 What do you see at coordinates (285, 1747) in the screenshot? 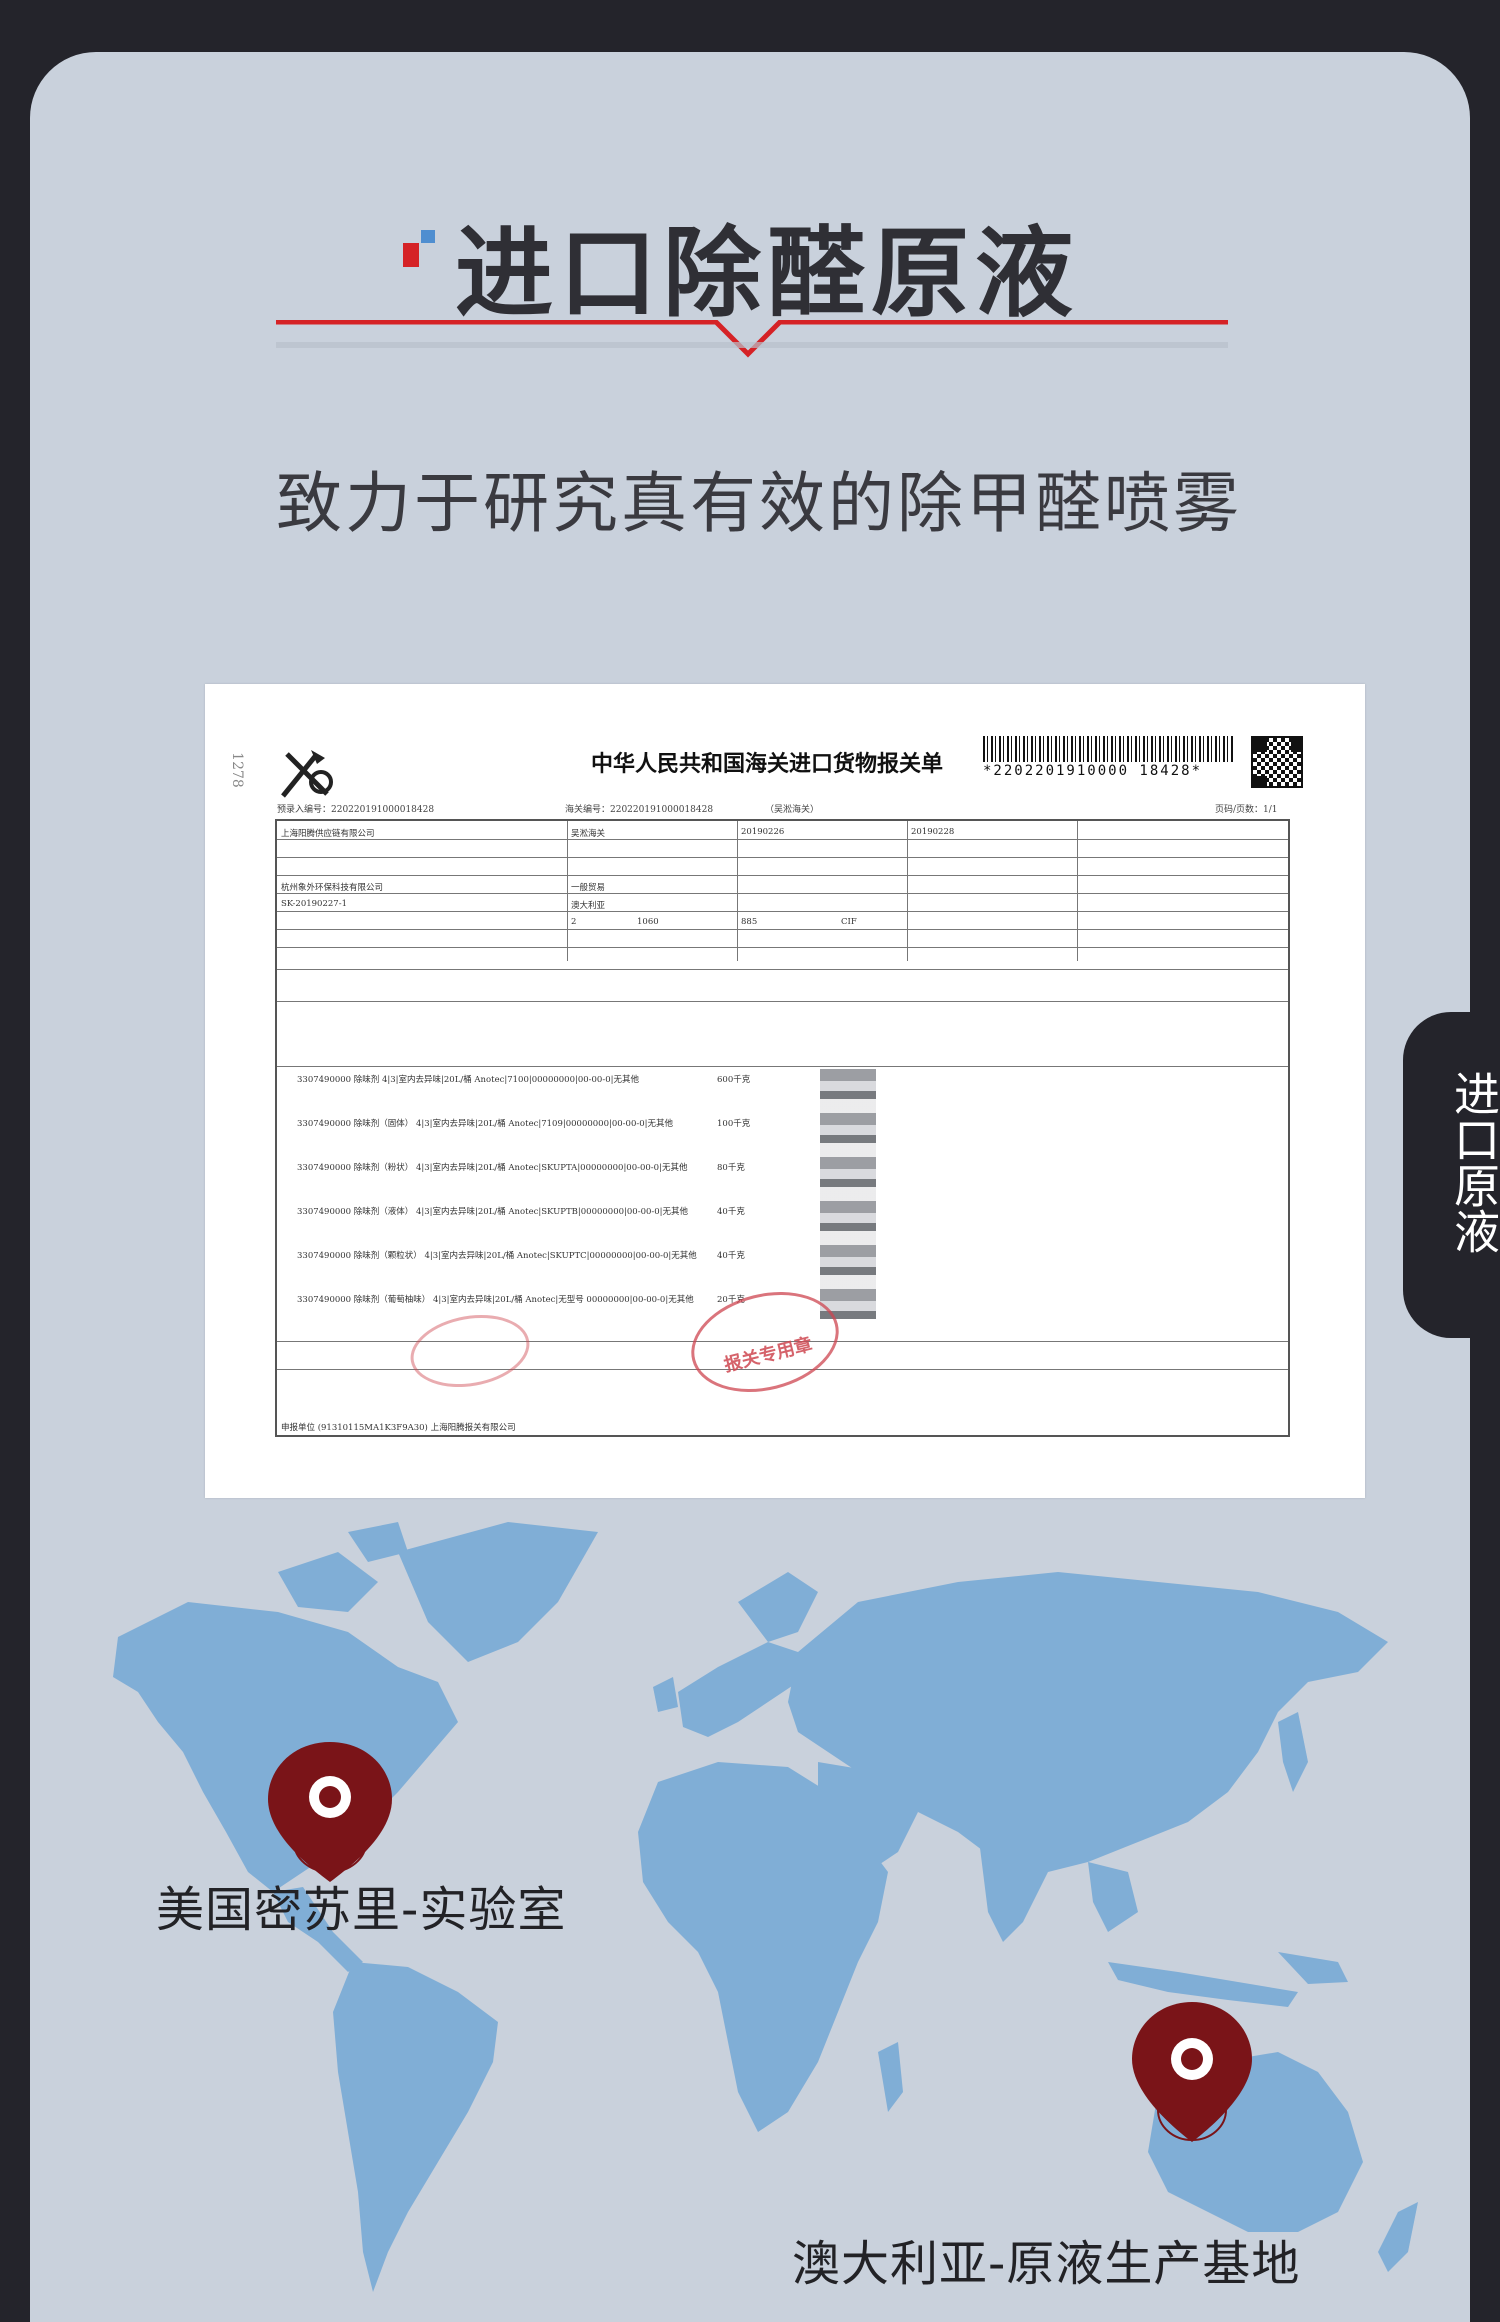
I see `north-america-shape` at bounding box center [285, 1747].